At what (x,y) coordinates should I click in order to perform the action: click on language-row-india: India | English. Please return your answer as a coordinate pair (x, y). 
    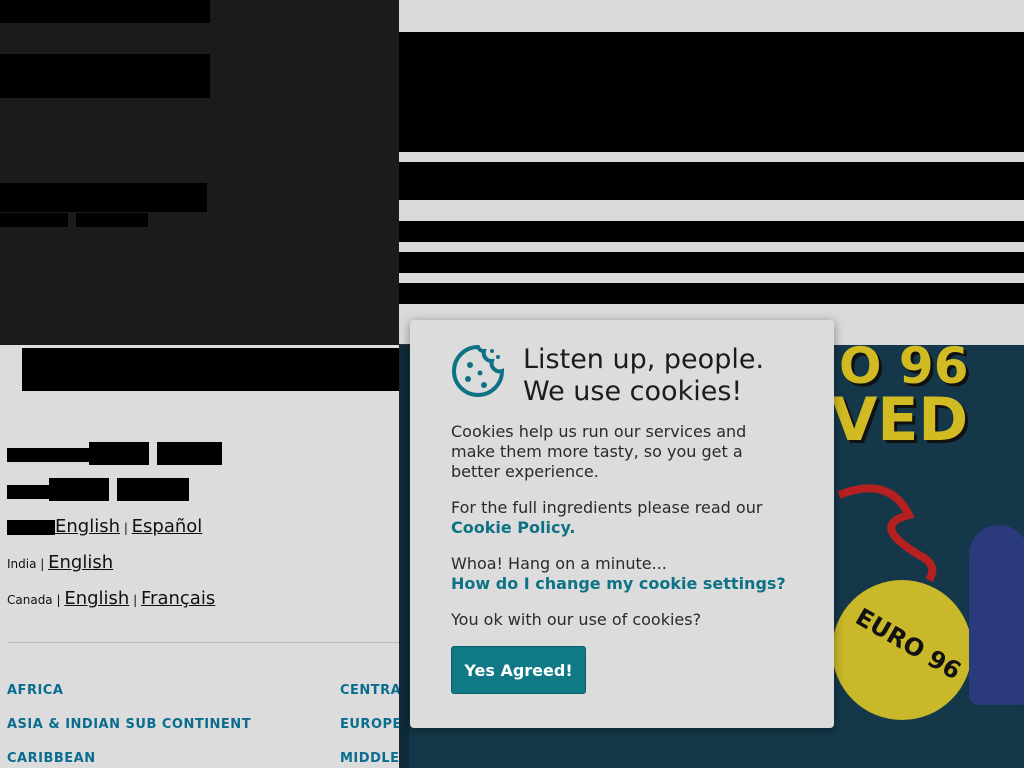
    Looking at the image, I should click on (60, 562).